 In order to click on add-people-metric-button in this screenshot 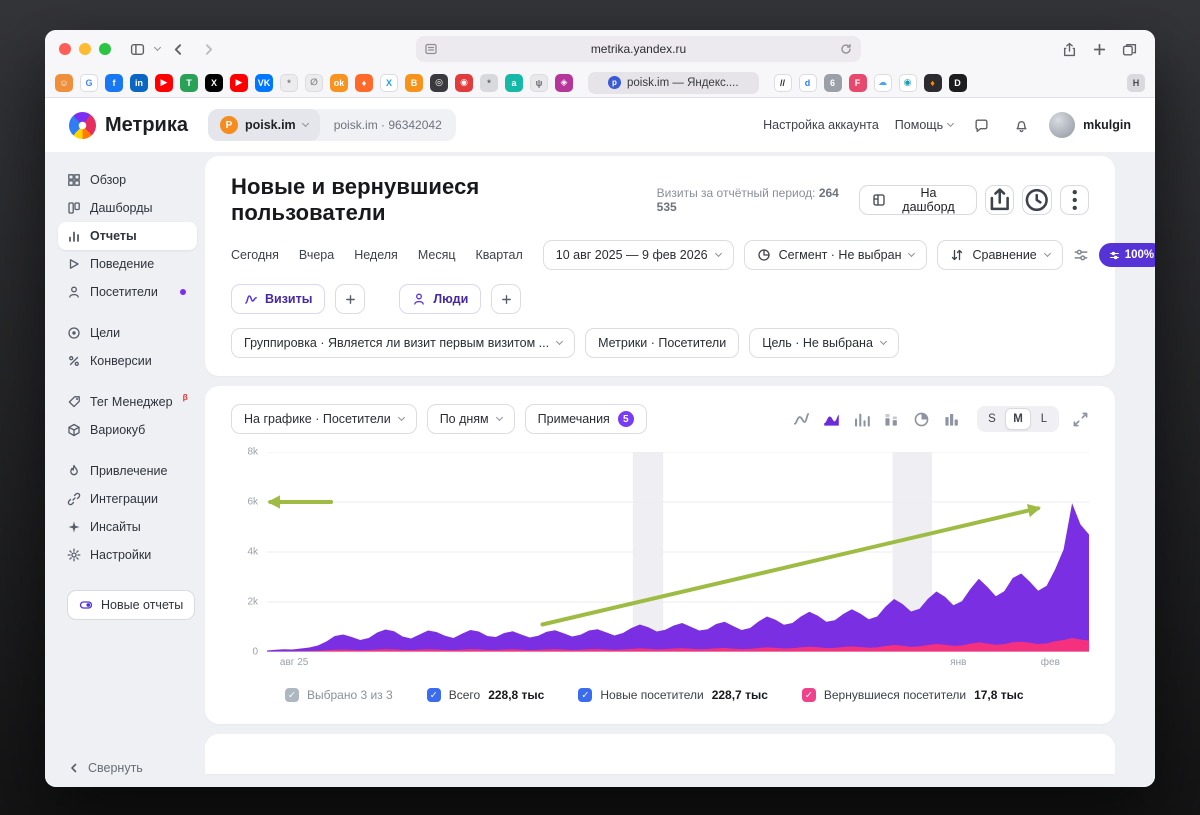, I will do `click(506, 299)`.